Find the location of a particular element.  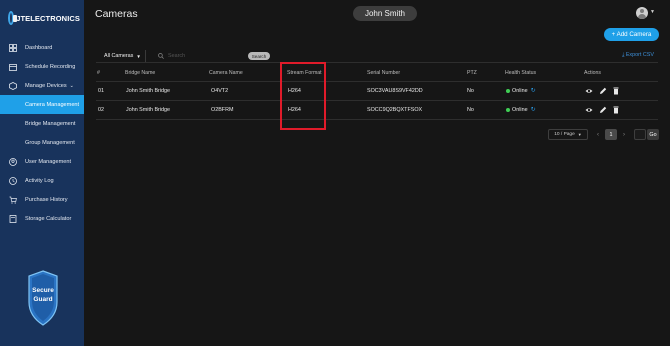

export-csv-link: ⤓ Export CSV is located at coordinates (638, 55).